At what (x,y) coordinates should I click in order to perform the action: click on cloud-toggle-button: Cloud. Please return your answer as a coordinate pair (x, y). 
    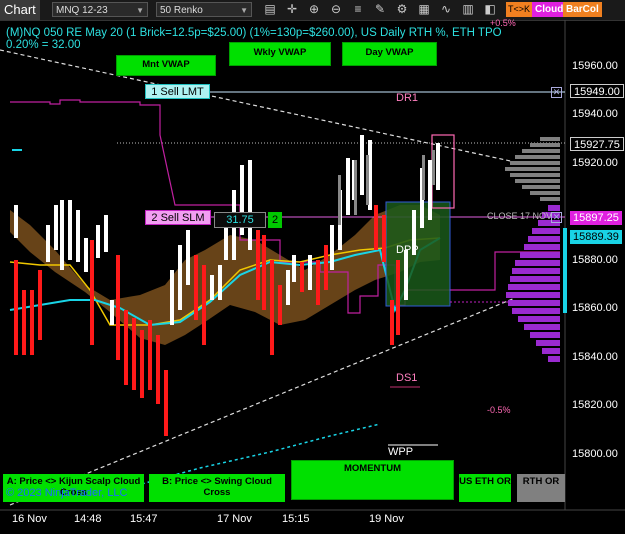
    Looking at the image, I should click on (549, 9).